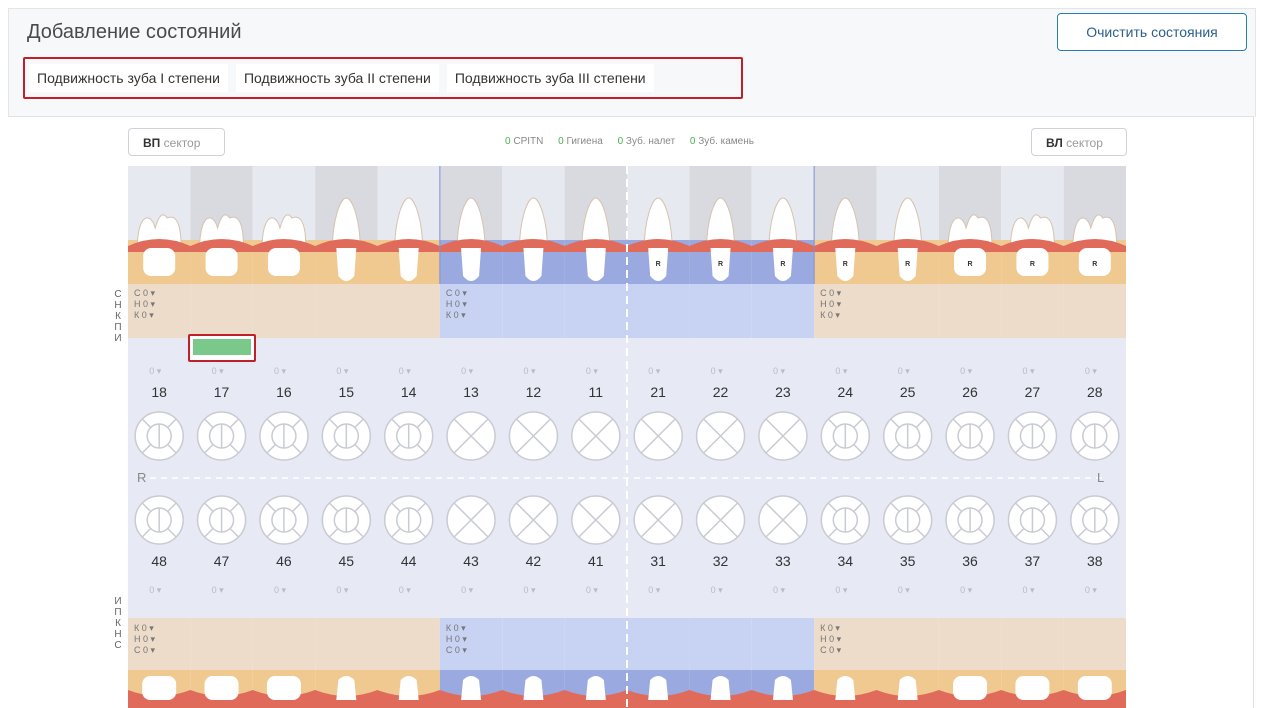 The image size is (1262, 708). Describe the element at coordinates (409, 392) in the screenshot. I see `tooth-number: 14` at that location.